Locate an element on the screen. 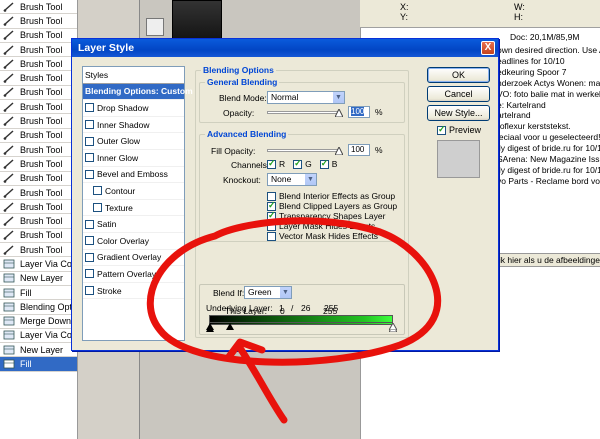 This screenshot has width=600, height=439. browser-text-line: eadlines for 10/10 is located at coordinates (548, 61).